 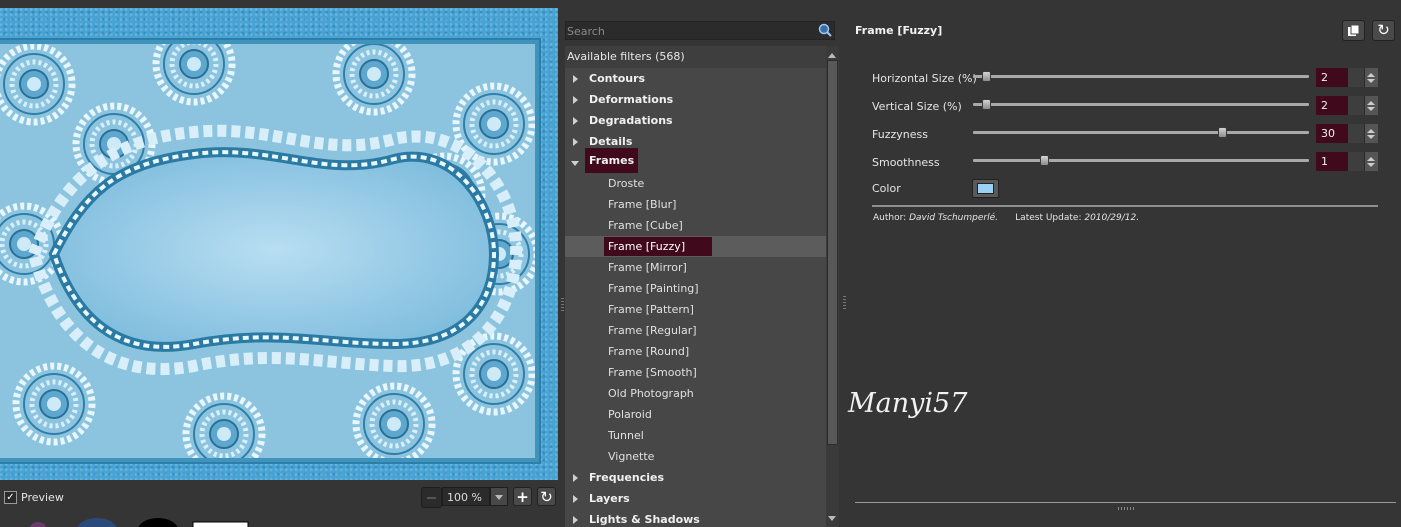 I want to click on filter-label: Tunnel, so click(x=626, y=435).